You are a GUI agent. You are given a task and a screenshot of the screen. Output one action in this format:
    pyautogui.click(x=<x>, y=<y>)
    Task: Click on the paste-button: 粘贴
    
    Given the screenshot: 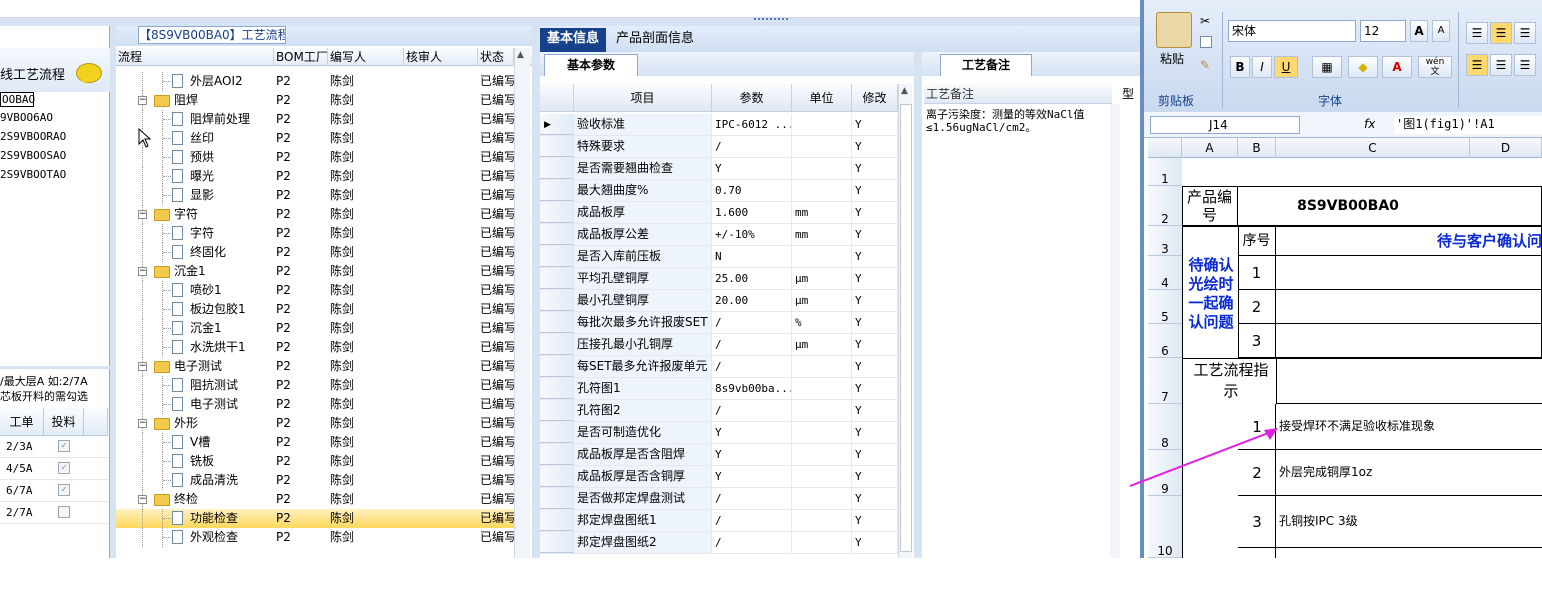 What is the action you would take?
    pyautogui.click(x=1172, y=58)
    